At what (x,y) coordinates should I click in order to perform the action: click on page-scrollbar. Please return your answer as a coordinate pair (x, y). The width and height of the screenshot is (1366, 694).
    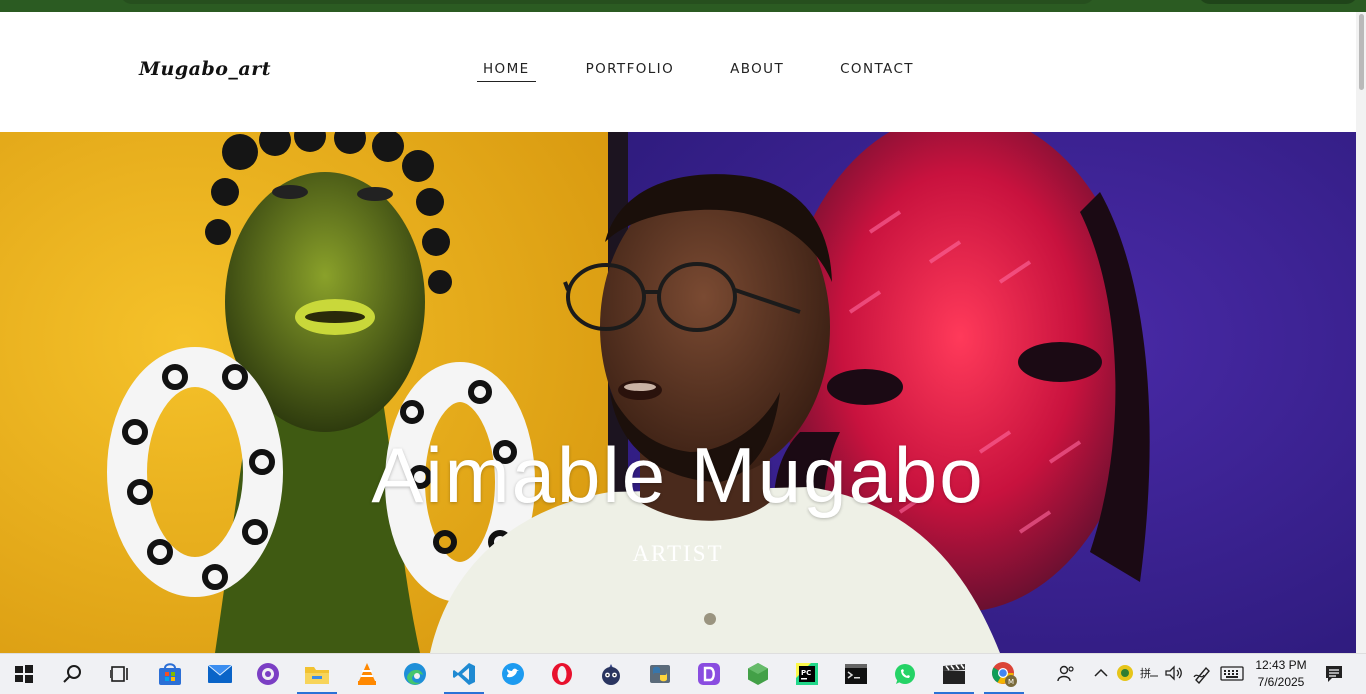
    Looking at the image, I should click on (1361, 332).